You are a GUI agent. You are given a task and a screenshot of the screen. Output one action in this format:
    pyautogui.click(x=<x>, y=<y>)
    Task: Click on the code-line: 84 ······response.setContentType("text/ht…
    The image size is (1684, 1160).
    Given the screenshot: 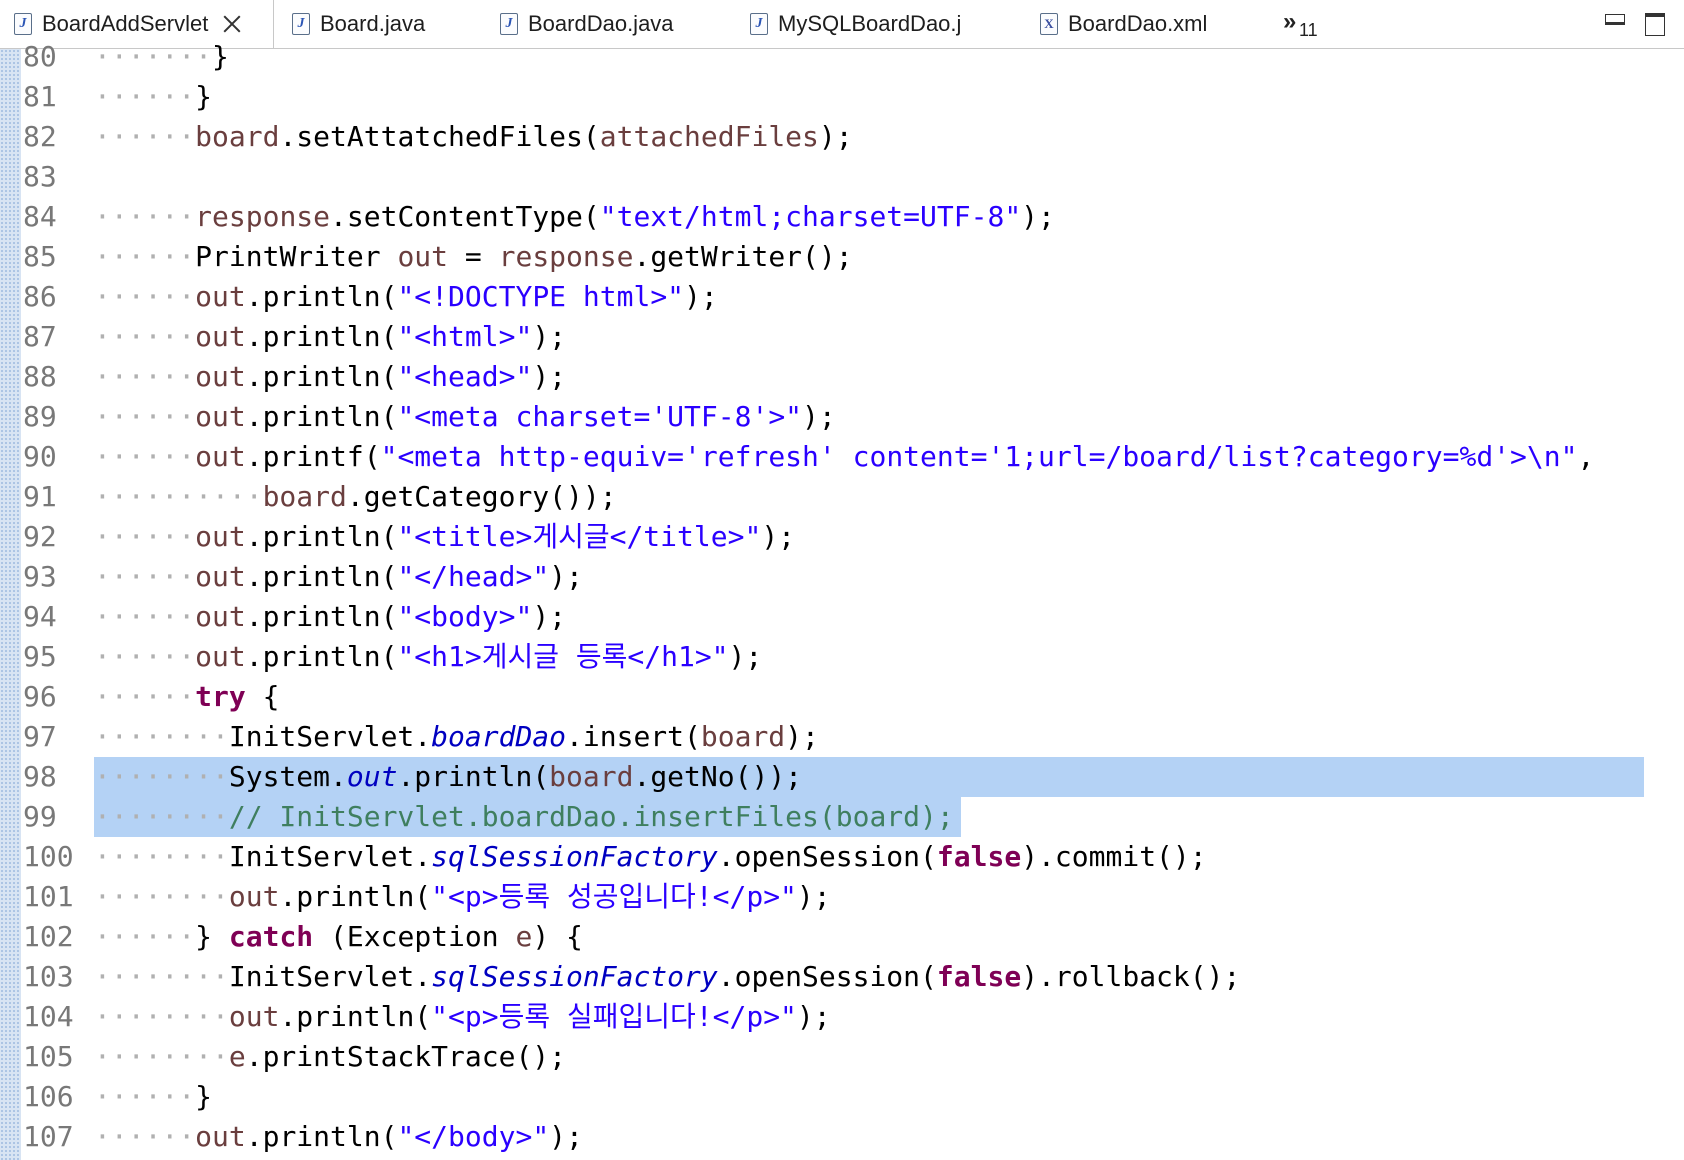 What is the action you would take?
    pyautogui.click(x=842, y=217)
    